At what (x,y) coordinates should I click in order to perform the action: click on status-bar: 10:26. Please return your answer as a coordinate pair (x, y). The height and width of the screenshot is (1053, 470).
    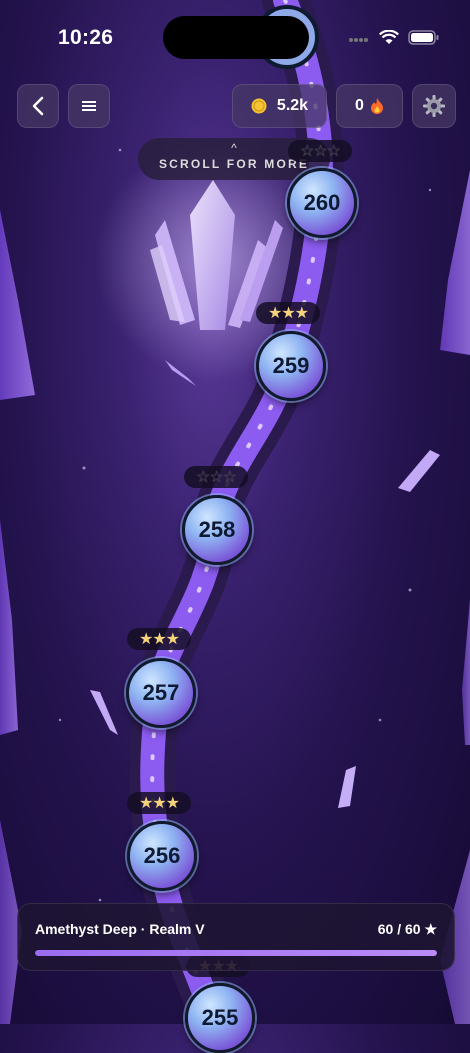
    Looking at the image, I should click on (235, 35).